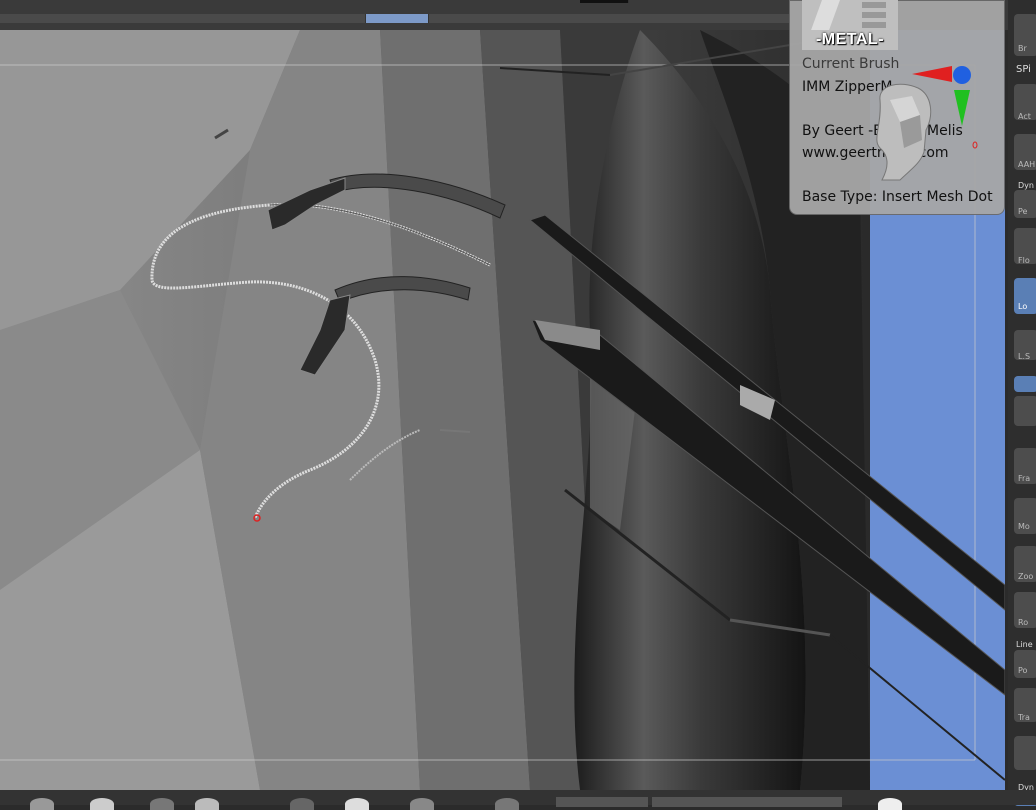  What do you see at coordinates (1025, 753) in the screenshot?
I see `ghost-button` at bounding box center [1025, 753].